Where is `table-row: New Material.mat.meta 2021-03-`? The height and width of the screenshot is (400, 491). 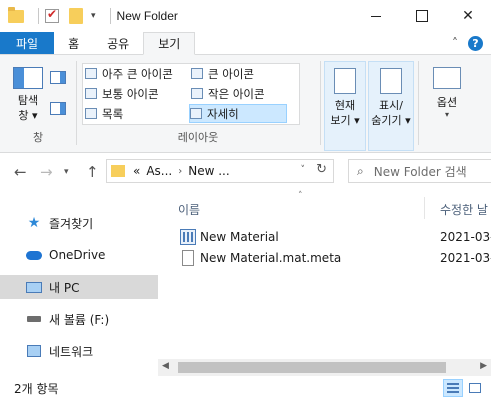 table-row: New Material.mat.meta 2021-03- is located at coordinates (324, 258).